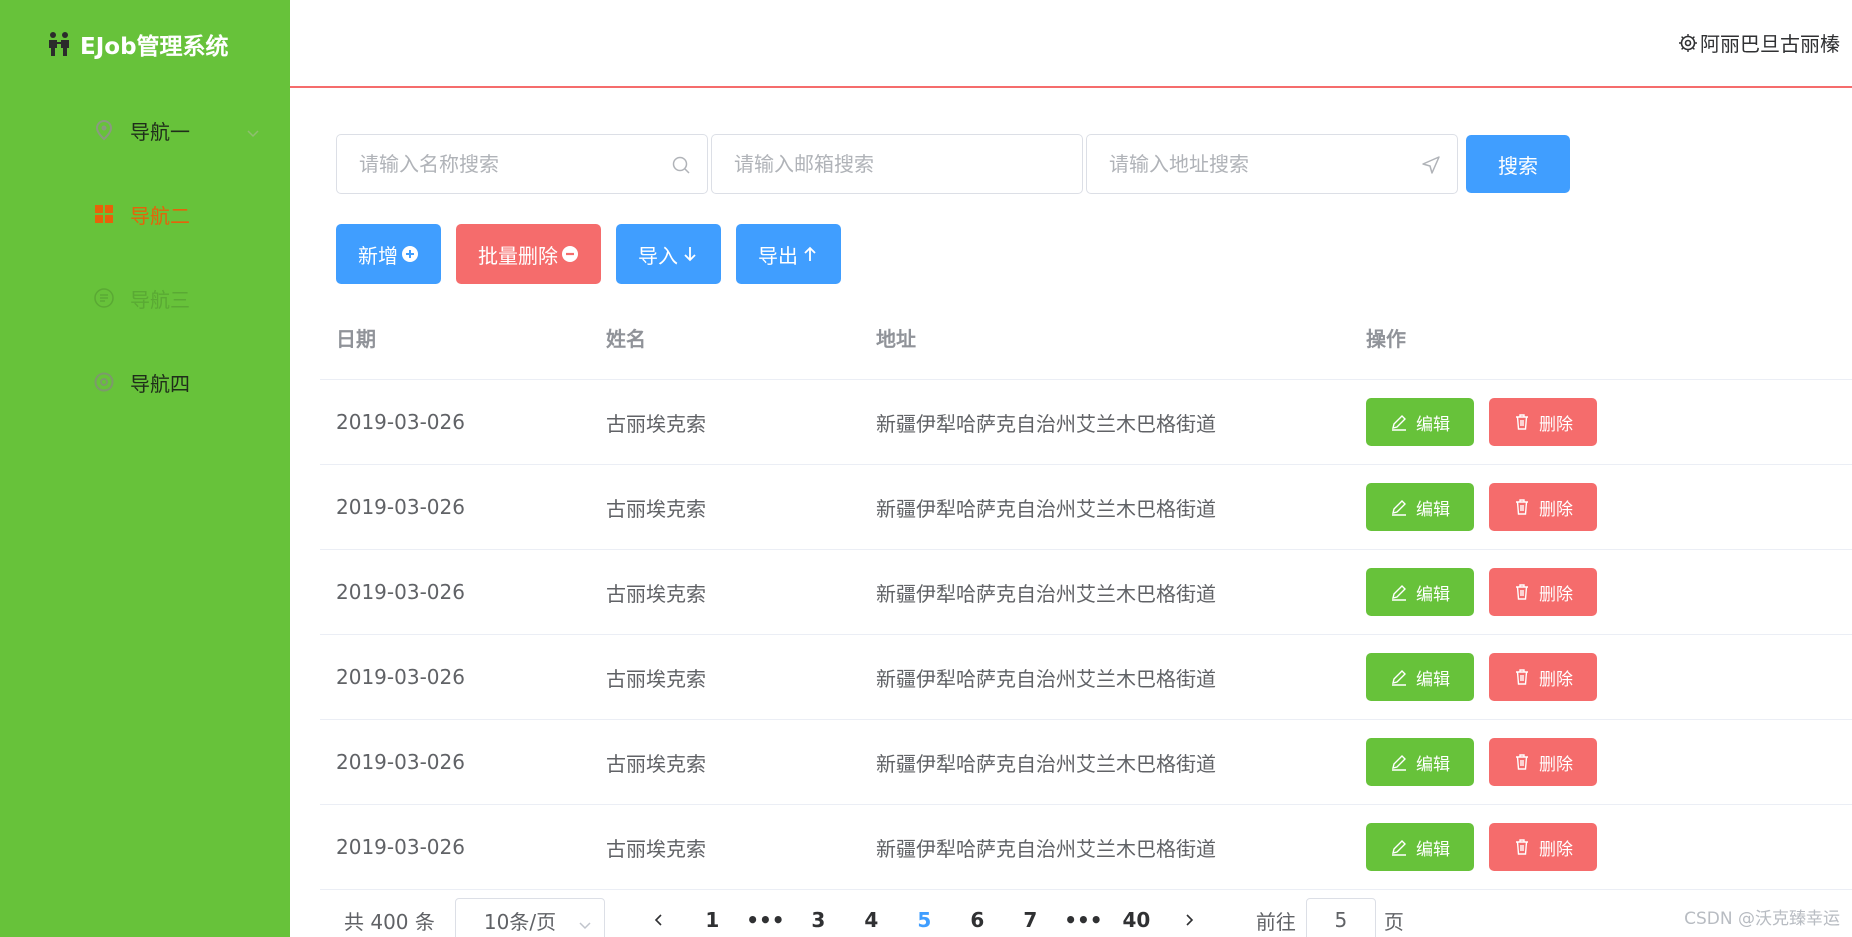 This screenshot has height=937, width=1852. What do you see at coordinates (897, 164) in the screenshot?
I see `email-search-input` at bounding box center [897, 164].